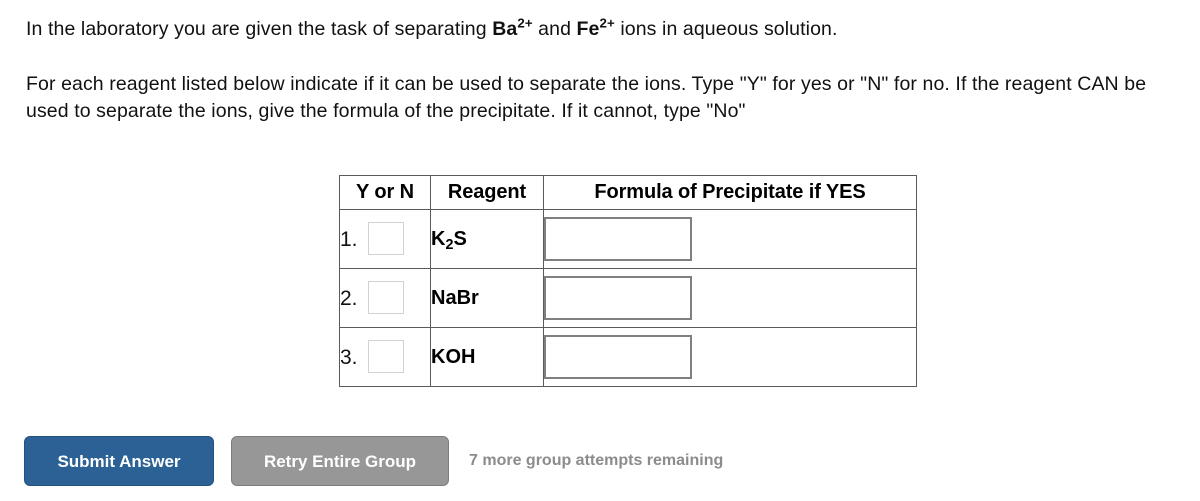 The height and width of the screenshot is (501, 1200). I want to click on table-row: 3. KOH, so click(628, 357).